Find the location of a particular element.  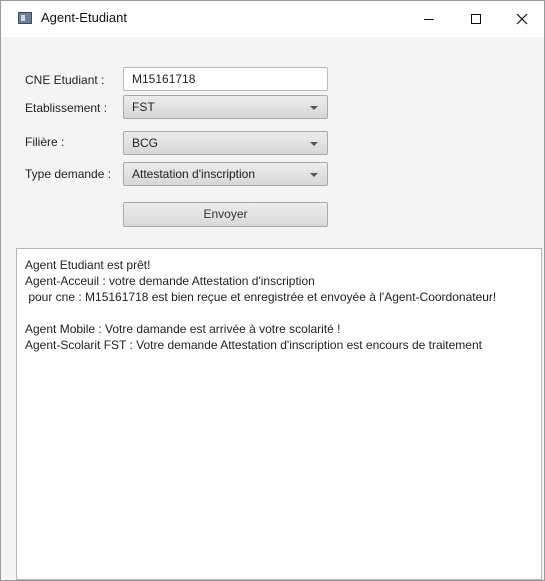

etablissement-select: FST is located at coordinates (225, 107).